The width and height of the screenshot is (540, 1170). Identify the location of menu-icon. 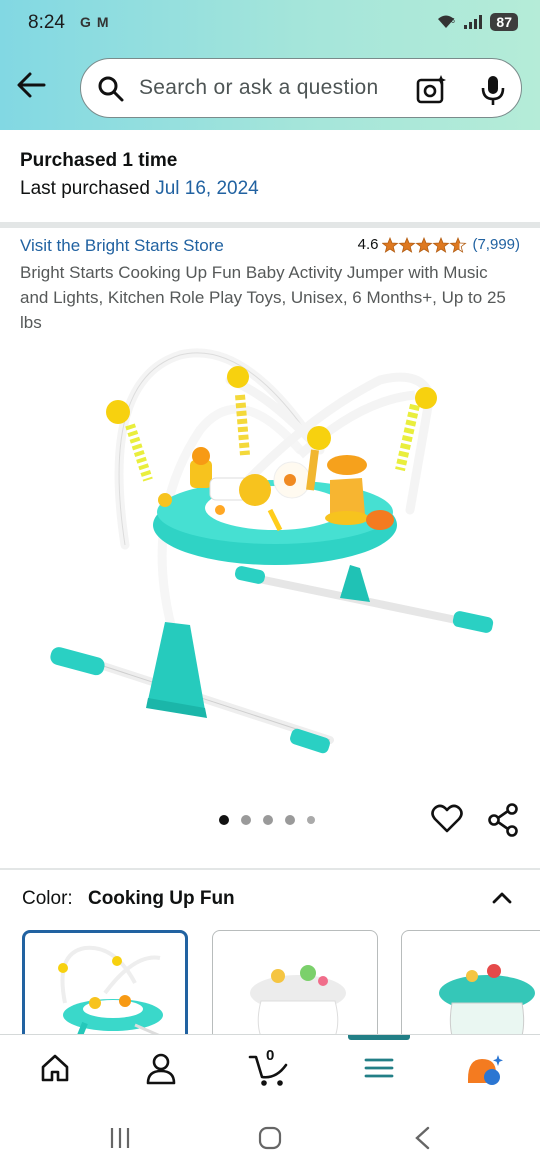
(379, 1068).